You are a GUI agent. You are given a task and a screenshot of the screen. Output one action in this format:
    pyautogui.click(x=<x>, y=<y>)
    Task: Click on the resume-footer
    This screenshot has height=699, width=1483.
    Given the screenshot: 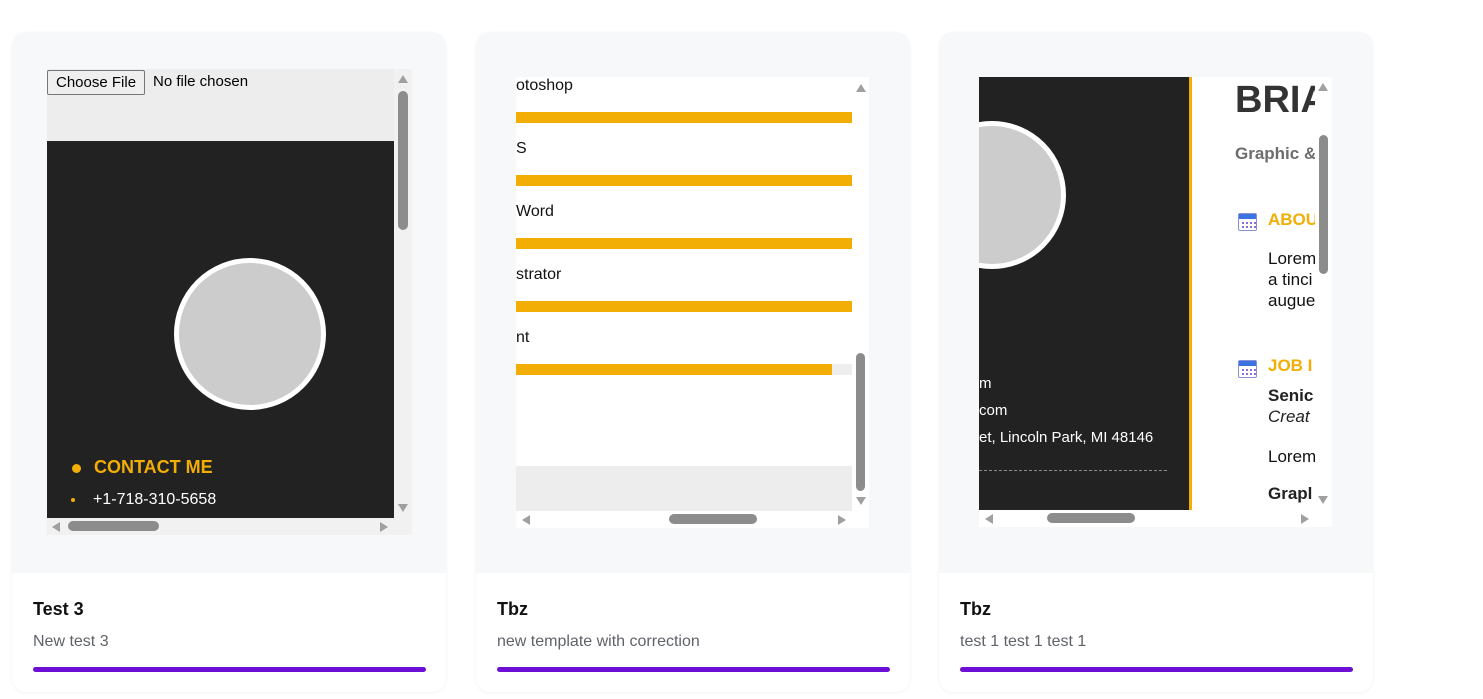 What is the action you would take?
    pyautogui.click(x=684, y=488)
    